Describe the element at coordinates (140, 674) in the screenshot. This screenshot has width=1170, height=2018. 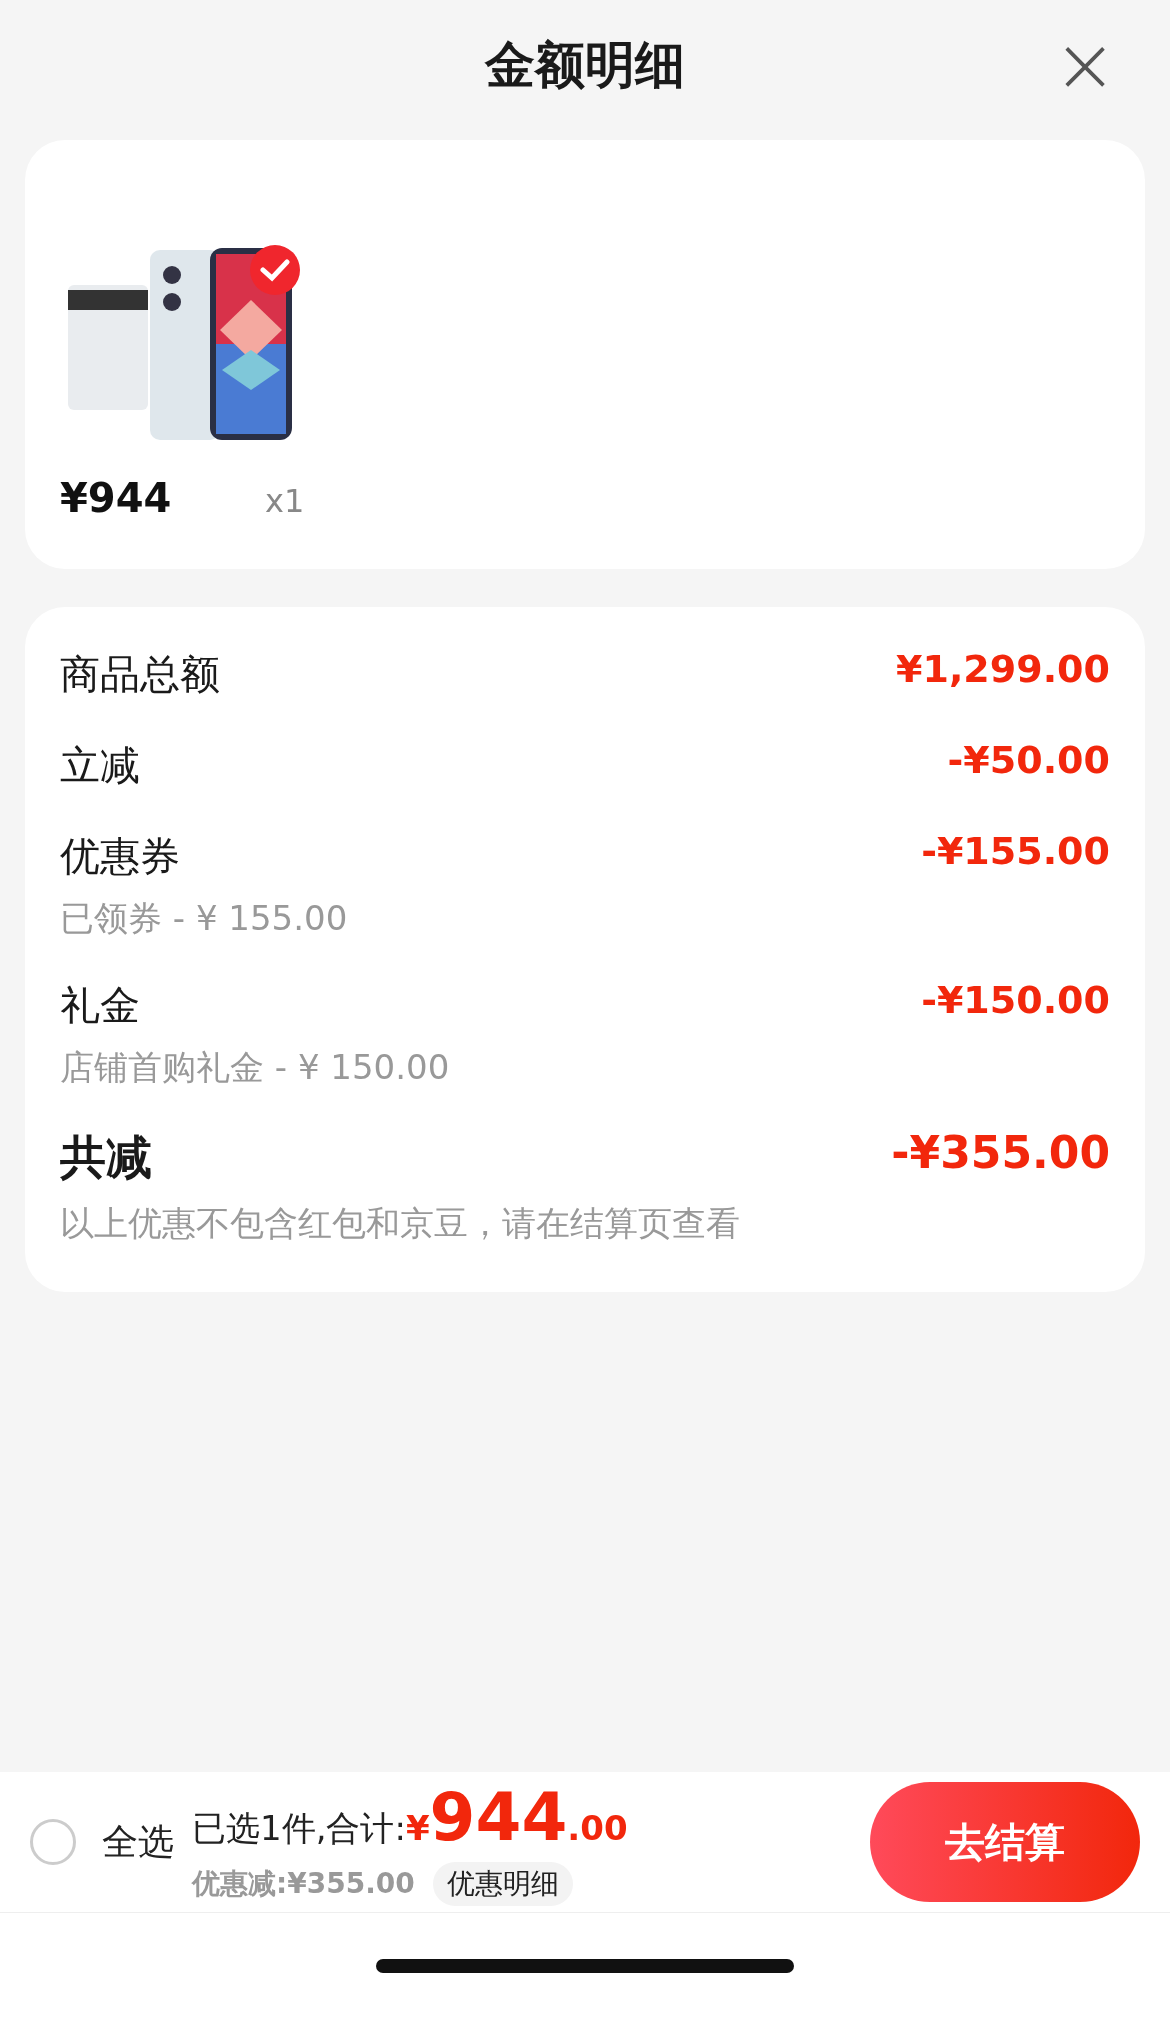
I see `breakdown-label: 商品总额` at that location.